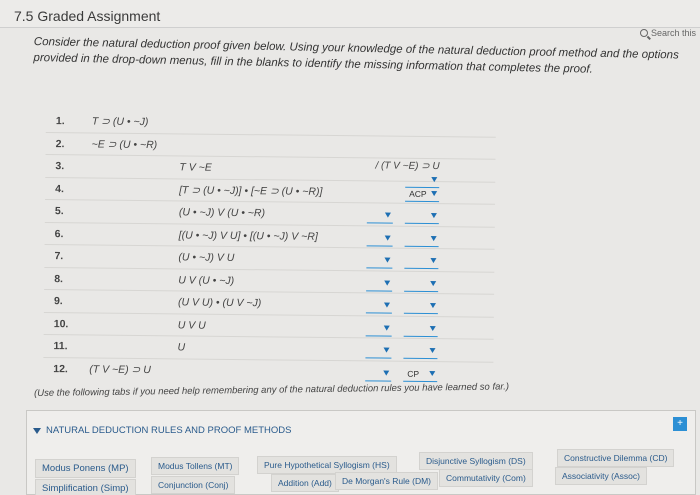  Describe the element at coordinates (60, 121) in the screenshot. I see `row-number: 1.` at that location.